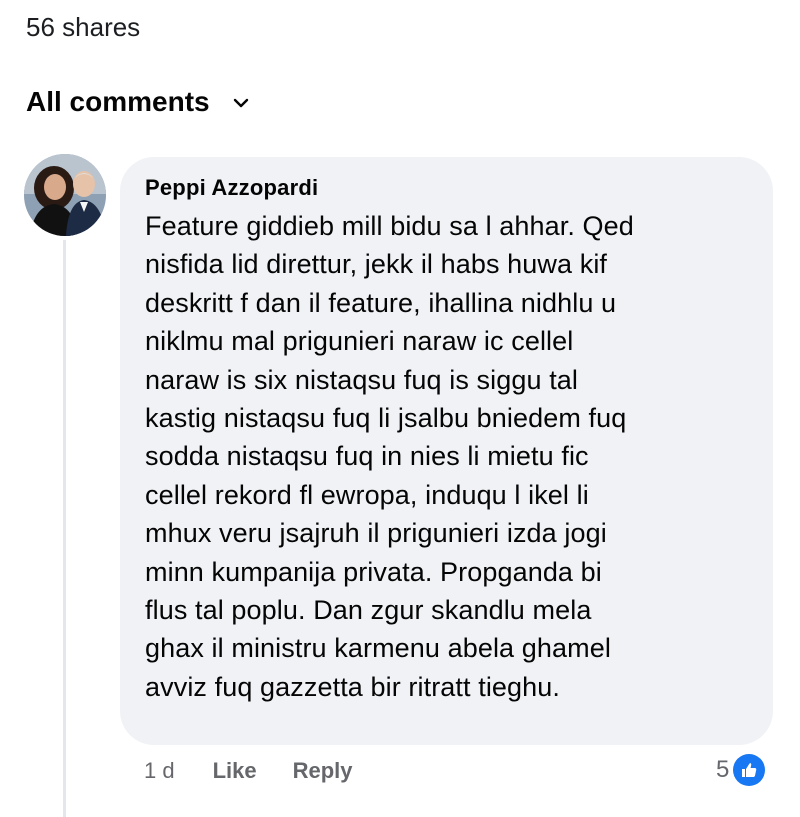 The width and height of the screenshot is (800, 817). I want to click on sort-label: All comments, so click(118, 101).